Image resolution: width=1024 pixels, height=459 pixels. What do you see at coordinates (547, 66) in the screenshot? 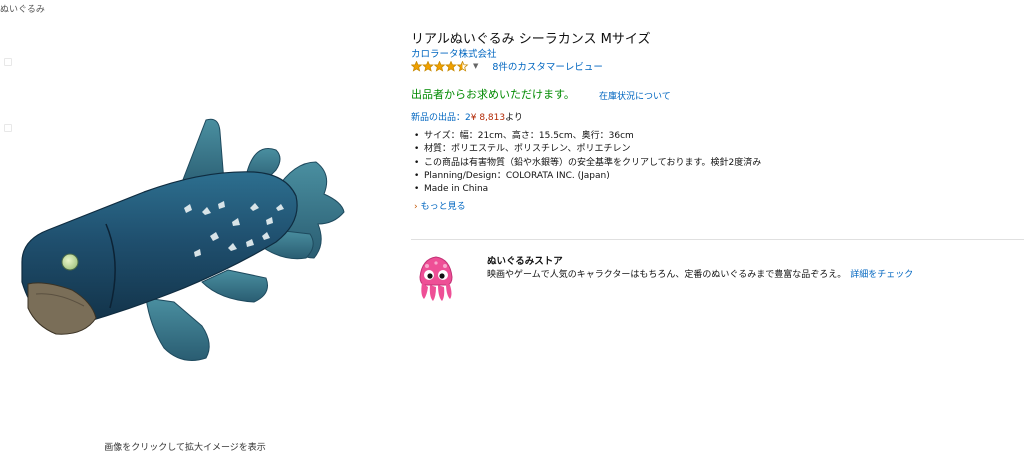
I see `customer-reviews-link: 8件のカスタマーレビュー` at bounding box center [547, 66].